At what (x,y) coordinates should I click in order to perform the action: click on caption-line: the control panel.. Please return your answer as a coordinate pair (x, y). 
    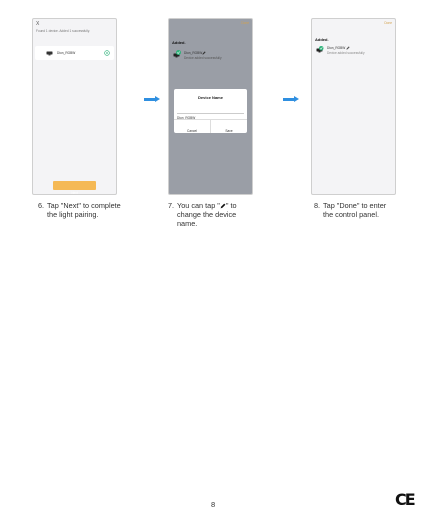
    Looking at the image, I should click on (351, 214).